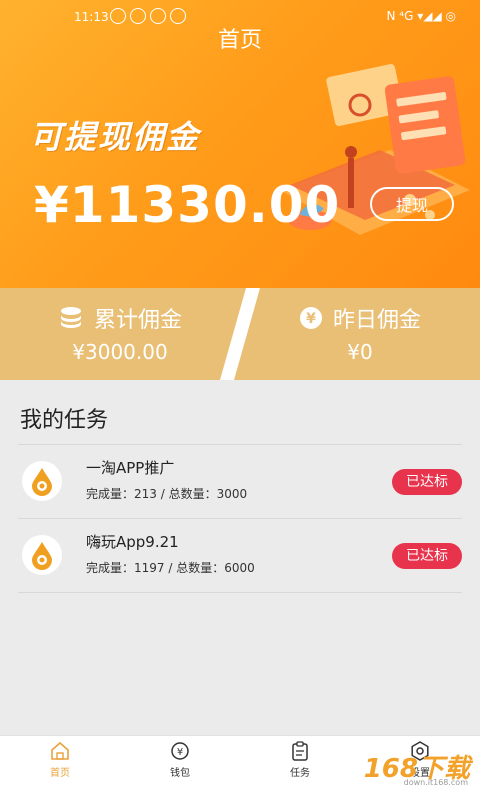 The image size is (480, 800). Describe the element at coordinates (421, 16) in the screenshot. I see `status-right-icons: N ⁴G ▾◢◢ ◎` at that location.